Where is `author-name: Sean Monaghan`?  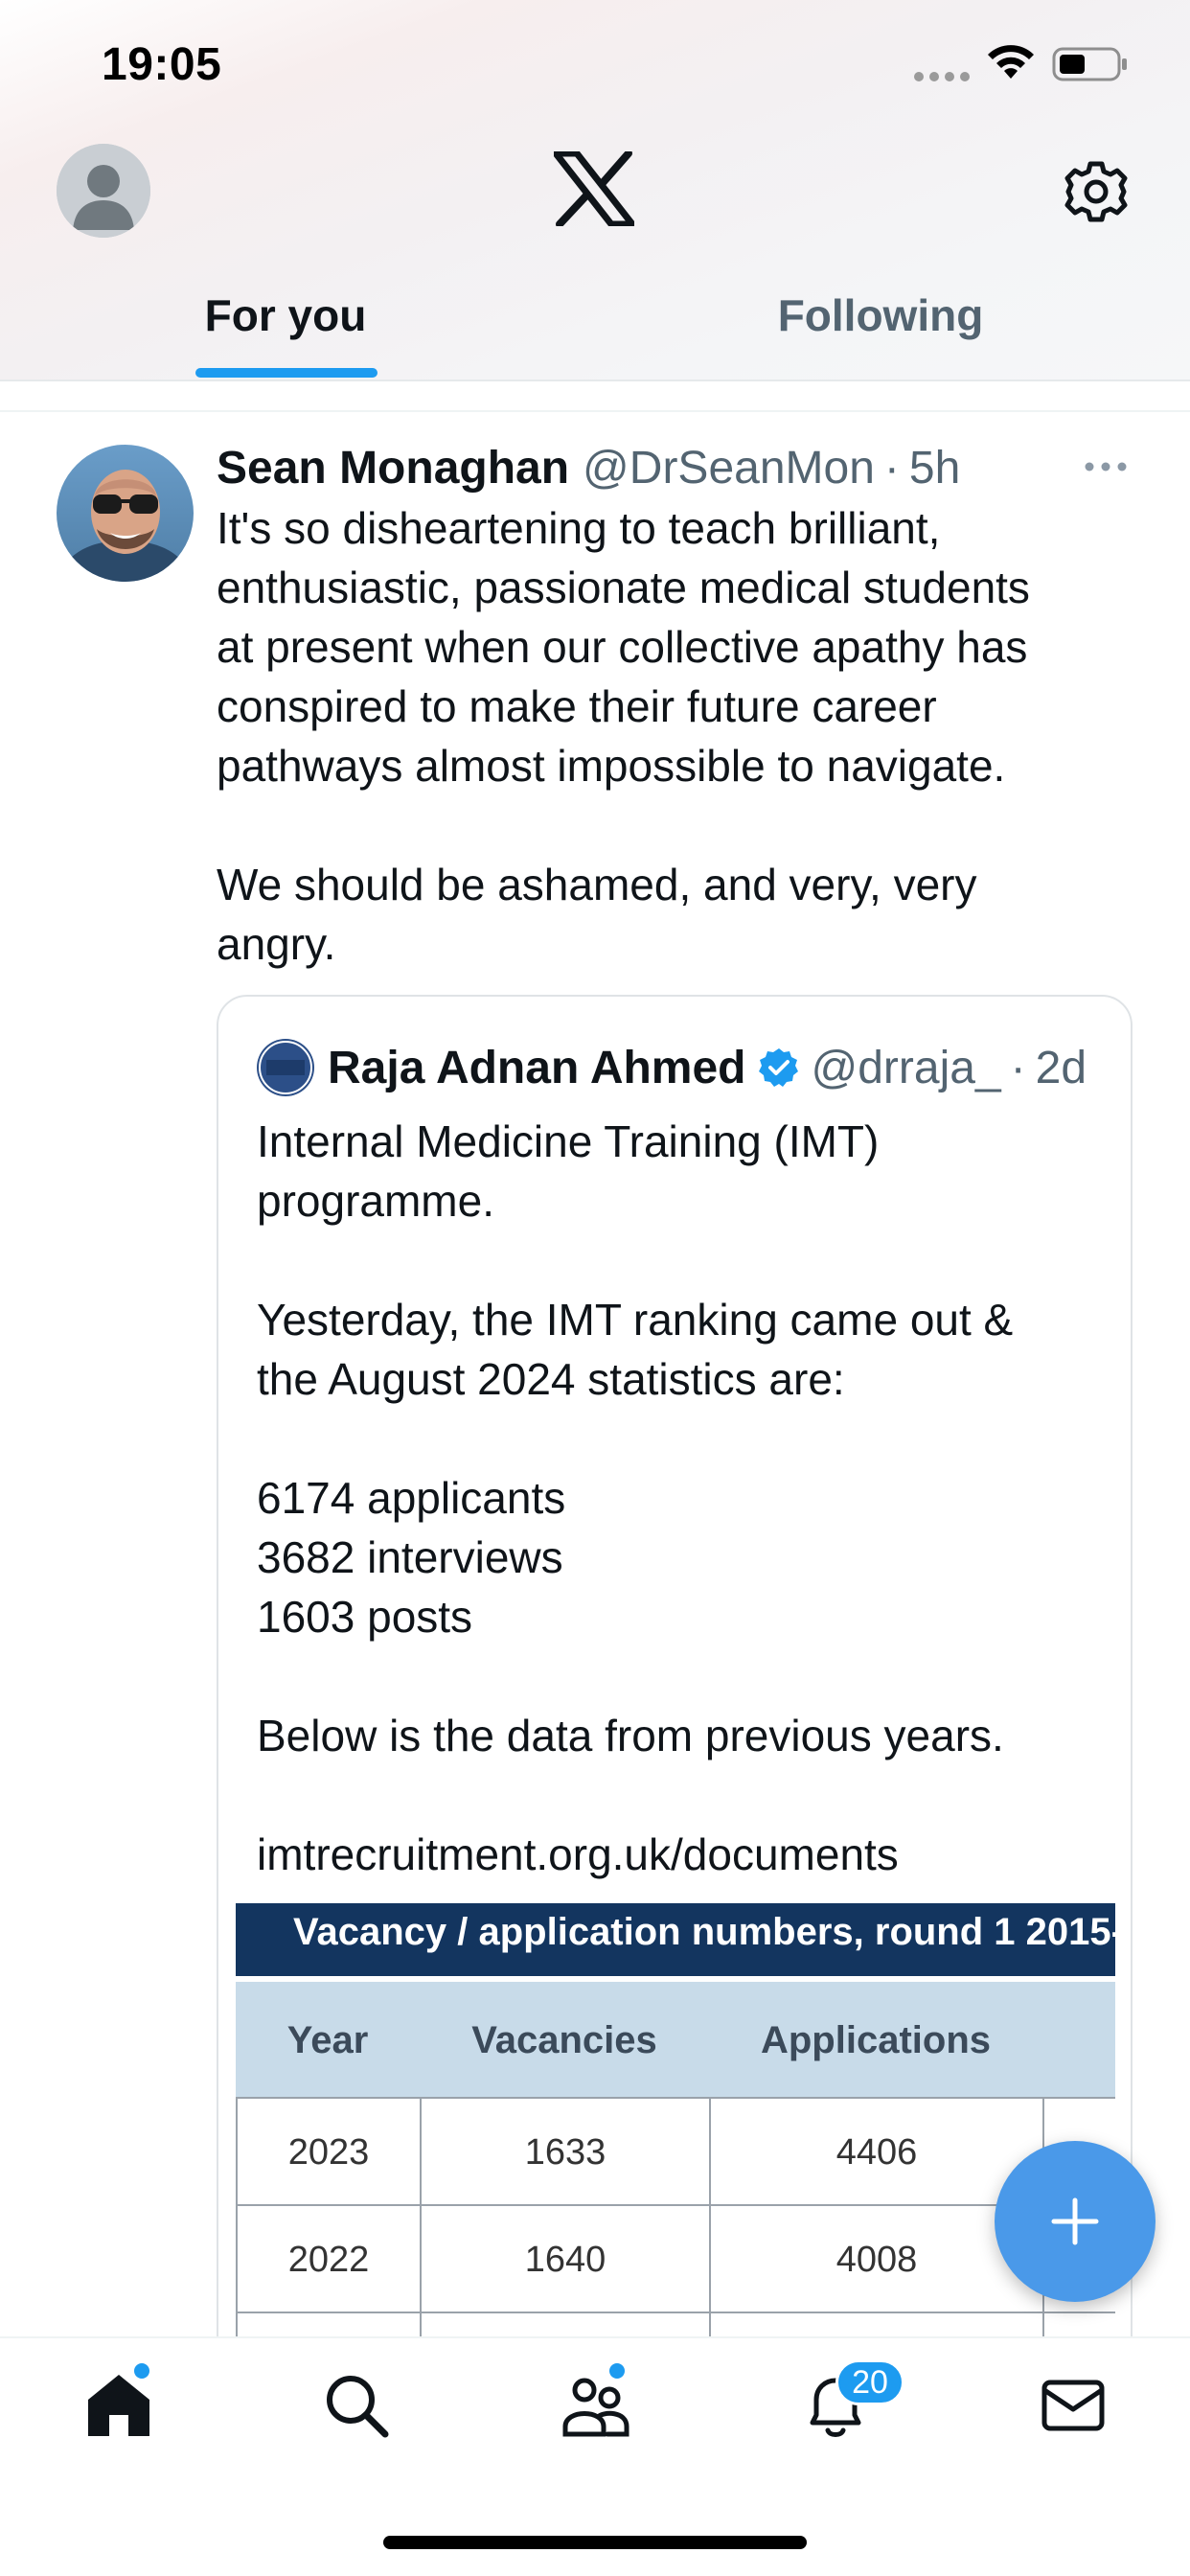 author-name: Sean Monaghan is located at coordinates (393, 468).